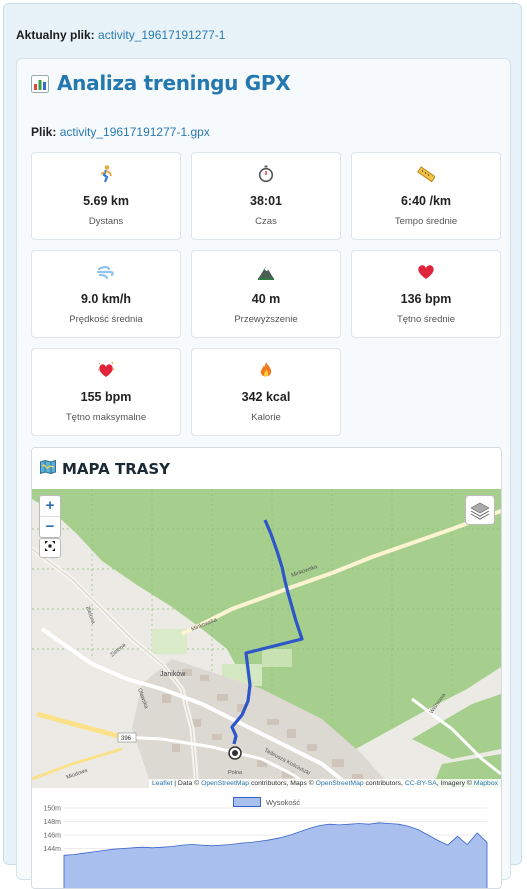  I want to click on fullscreen-icon, so click(50, 546).